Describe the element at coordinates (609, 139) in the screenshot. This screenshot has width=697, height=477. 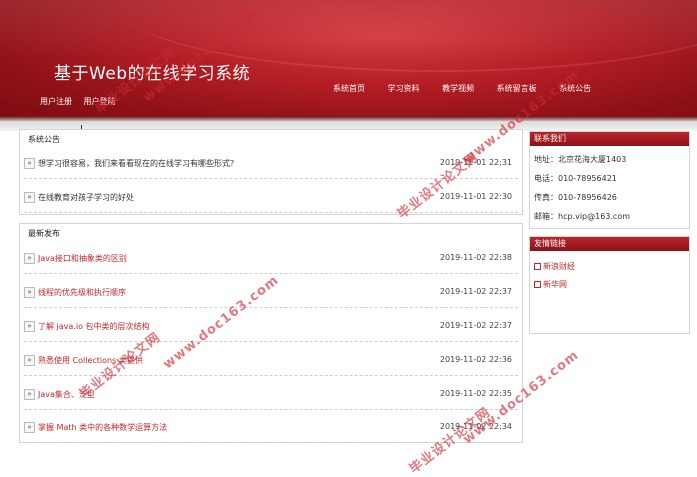
I see `contact-title: 联系我们` at that location.